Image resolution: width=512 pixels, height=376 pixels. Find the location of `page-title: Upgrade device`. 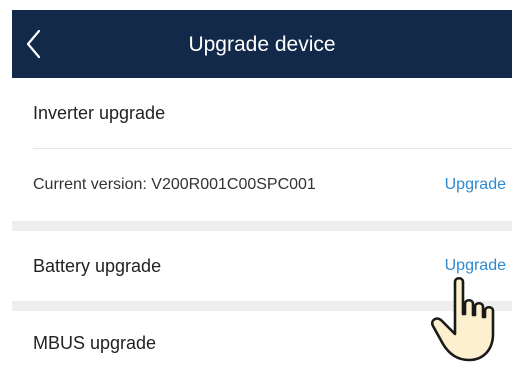

page-title: Upgrade device is located at coordinates (262, 44).